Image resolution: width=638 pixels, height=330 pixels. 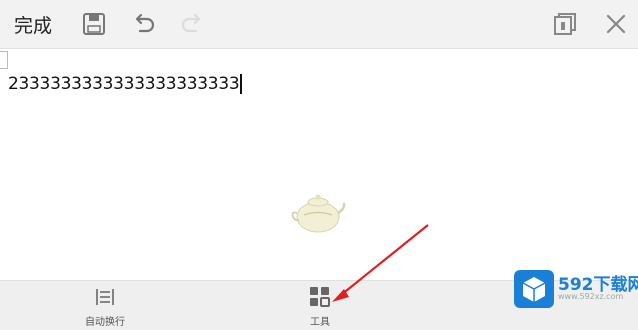 What do you see at coordinates (565, 24) in the screenshot?
I see `copy-icon` at bounding box center [565, 24].